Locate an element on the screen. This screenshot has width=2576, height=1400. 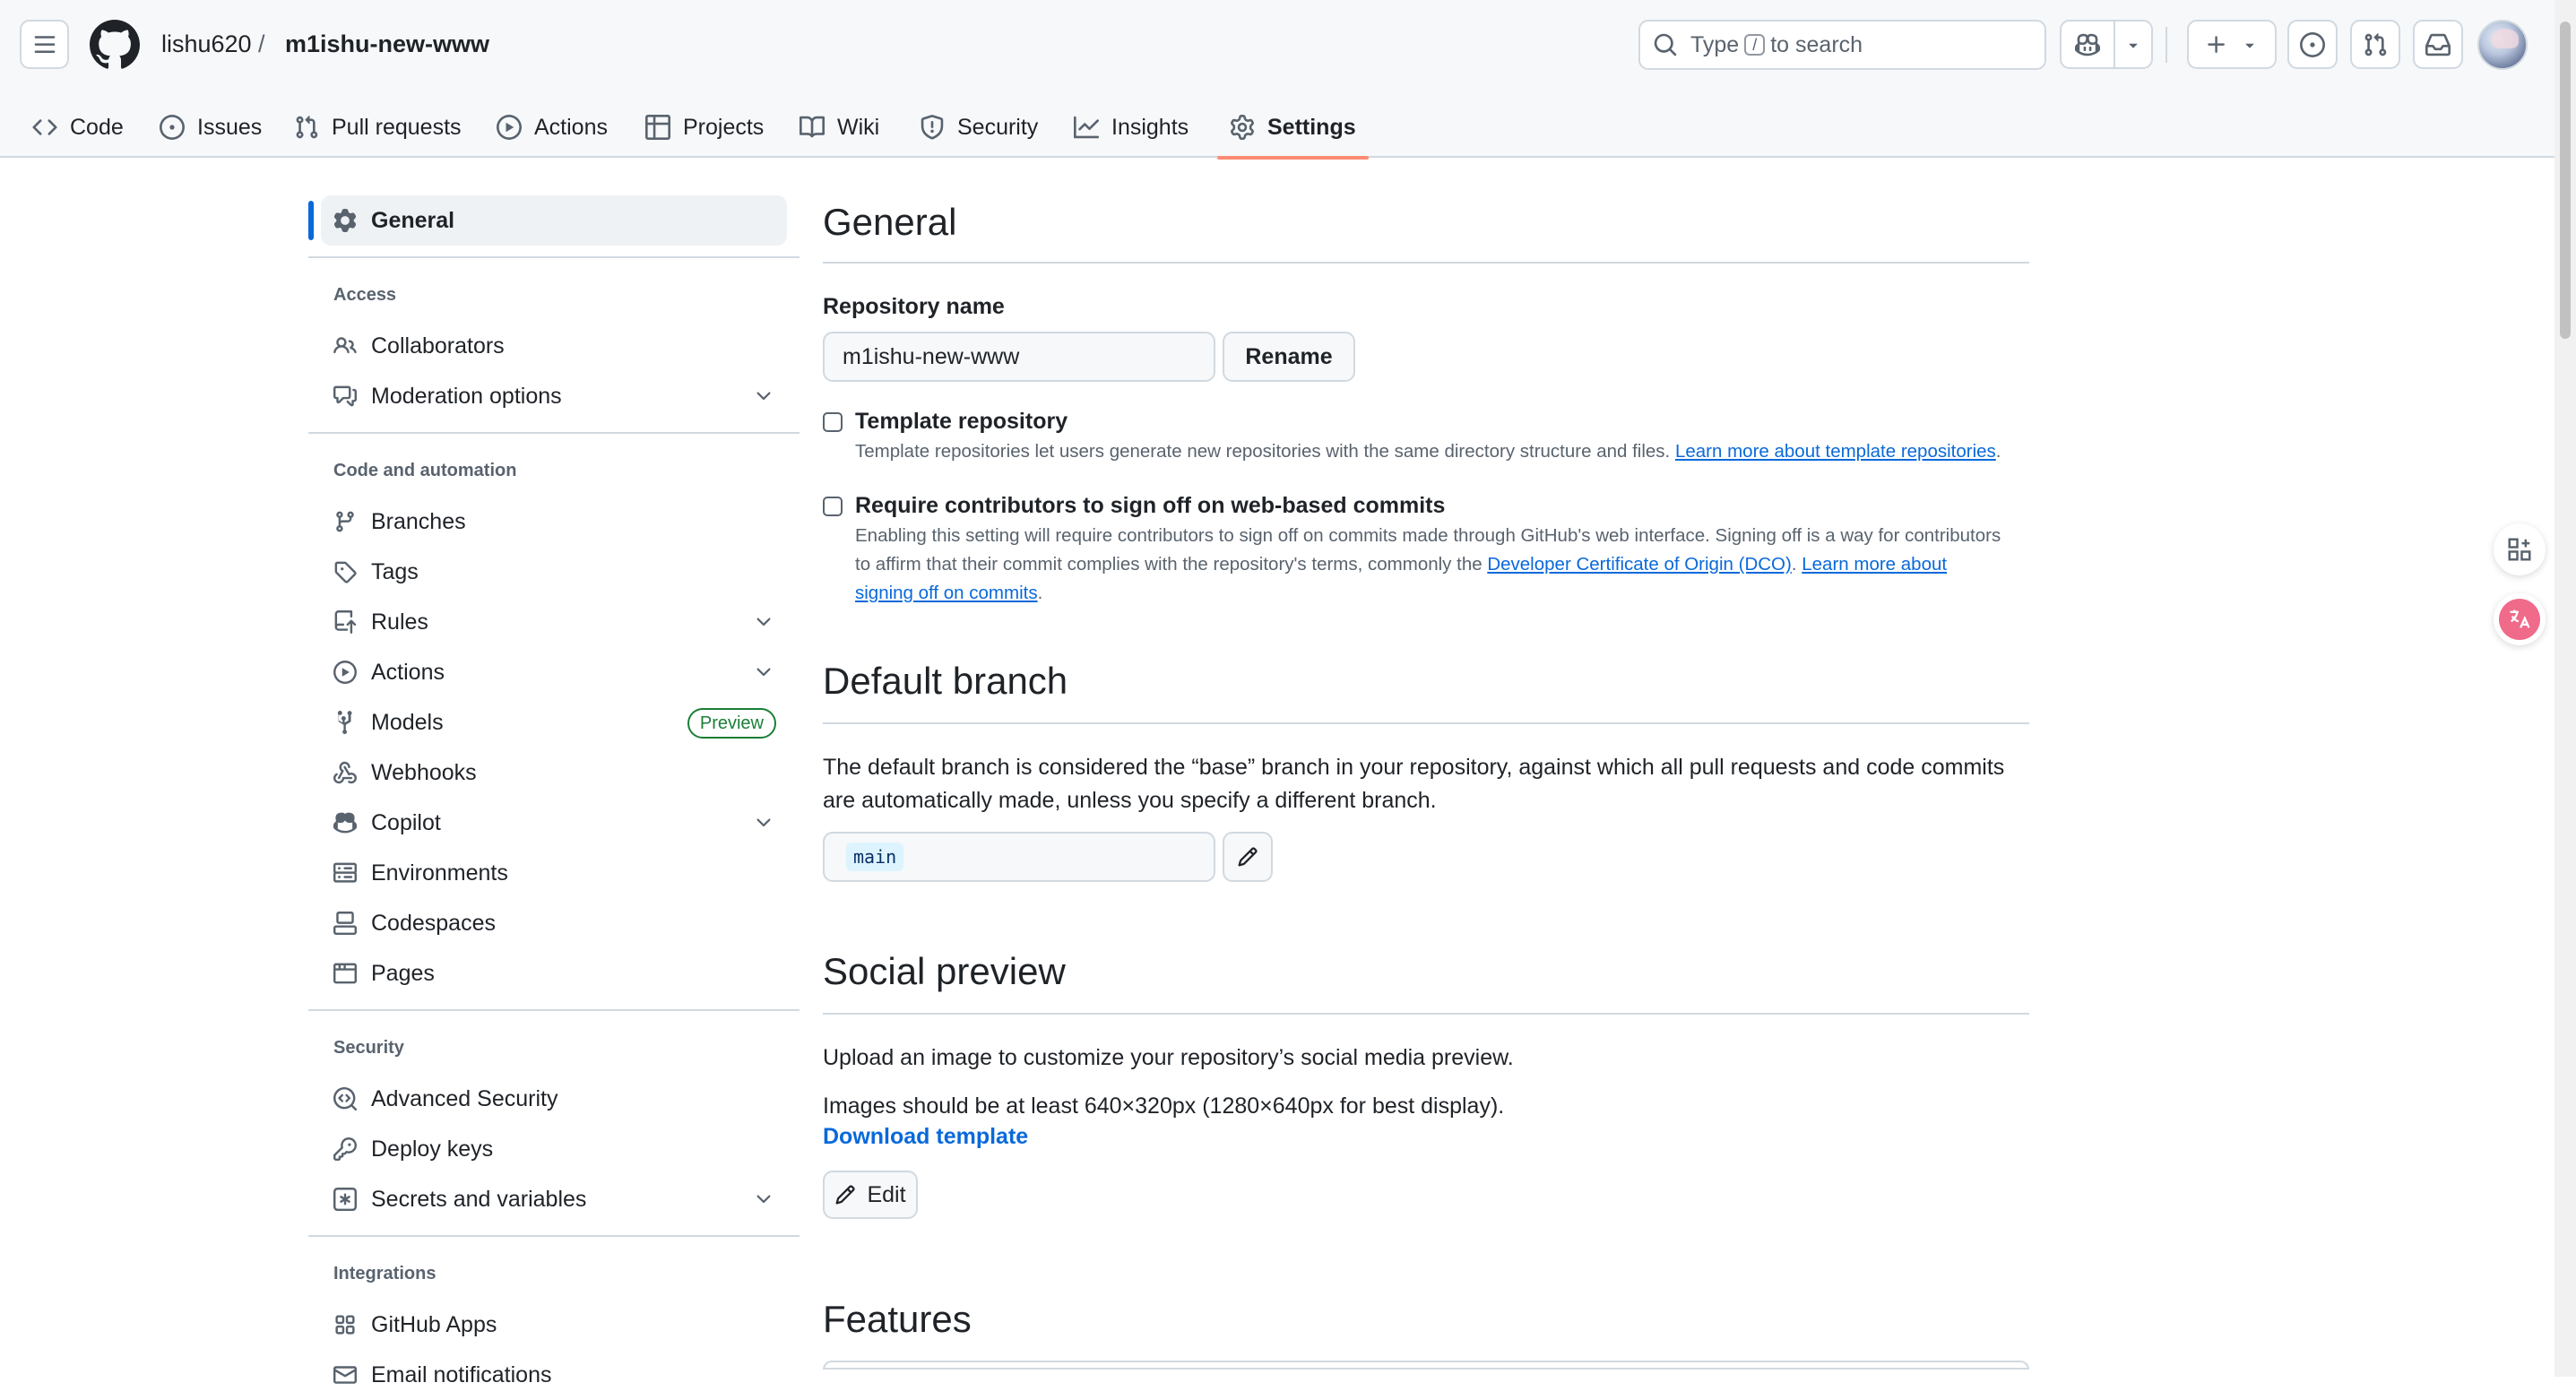
sidebar-item-models: Models Preview is located at coordinates (562, 722).